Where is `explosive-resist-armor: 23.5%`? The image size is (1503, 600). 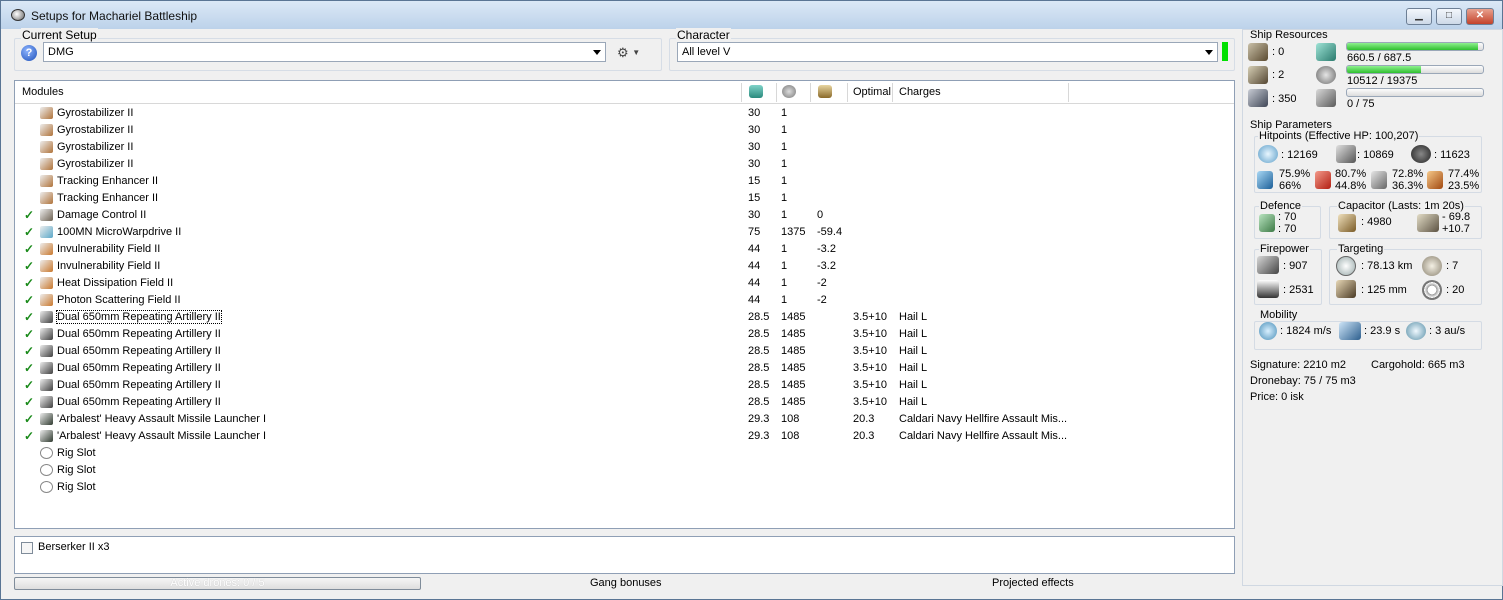
explosive-resist-armor: 23.5% is located at coordinates (1464, 186).